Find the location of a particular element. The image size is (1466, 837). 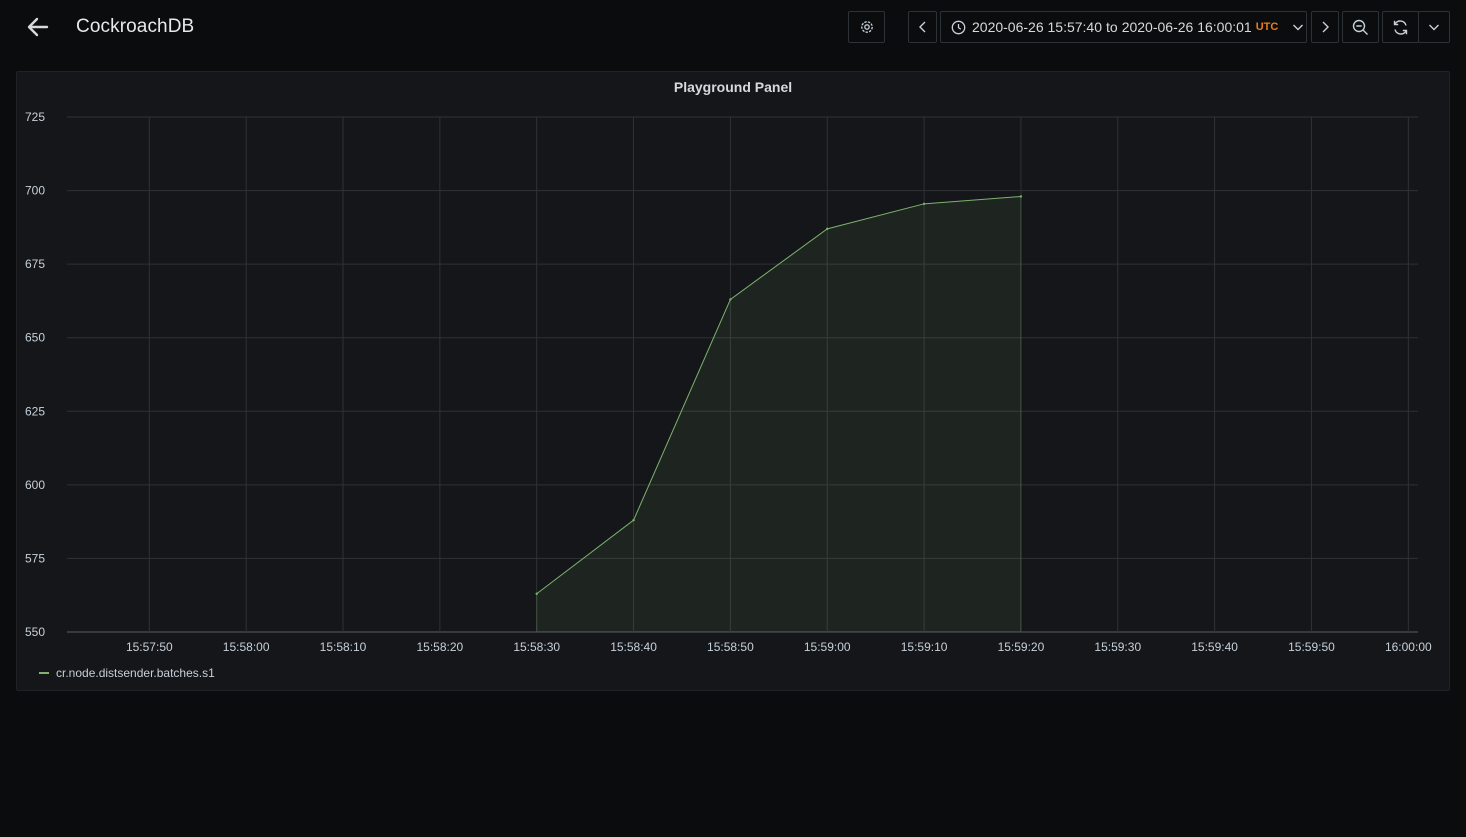

y-tick-label: 575 is located at coordinates (35, 558).